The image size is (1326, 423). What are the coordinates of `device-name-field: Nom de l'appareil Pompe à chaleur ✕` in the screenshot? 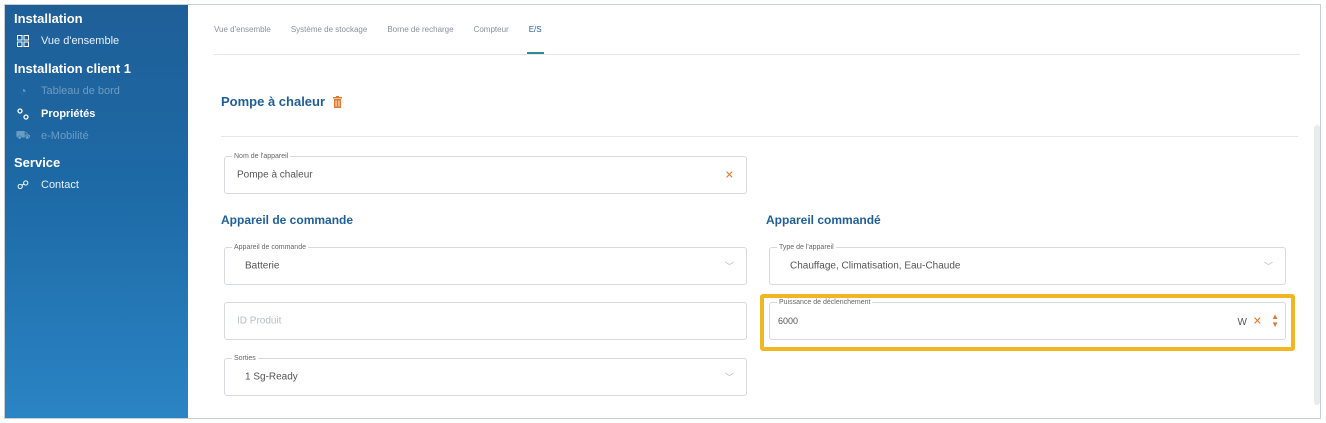 It's located at (485, 173).